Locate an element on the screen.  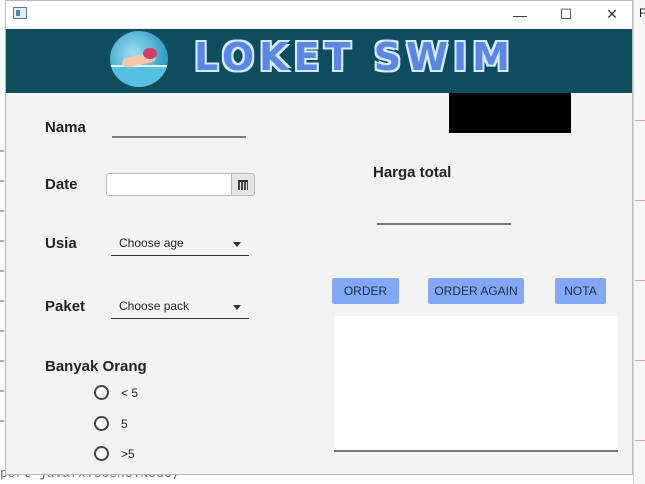
title-bar: — ☐ ✕ is located at coordinates (319, 14).